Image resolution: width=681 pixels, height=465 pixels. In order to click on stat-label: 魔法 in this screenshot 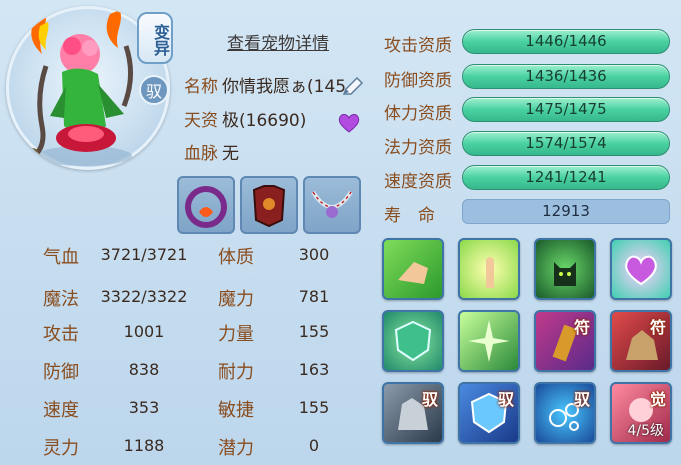, I will do `click(61, 299)`.